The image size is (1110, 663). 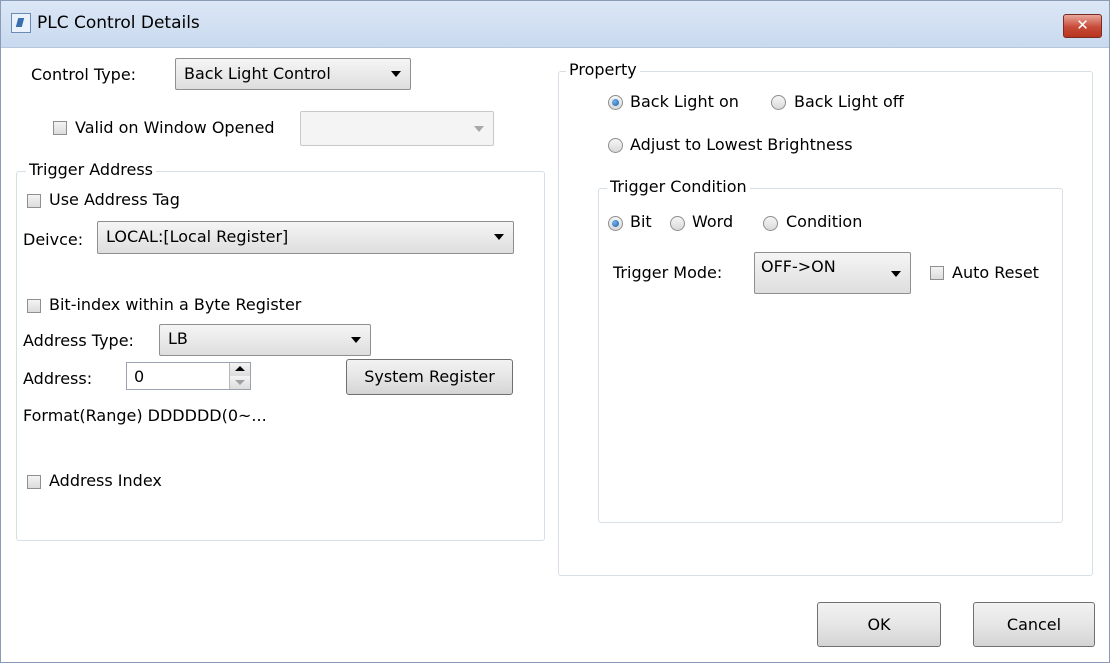 What do you see at coordinates (824, 221) in the screenshot?
I see `condition-label: Condition` at bounding box center [824, 221].